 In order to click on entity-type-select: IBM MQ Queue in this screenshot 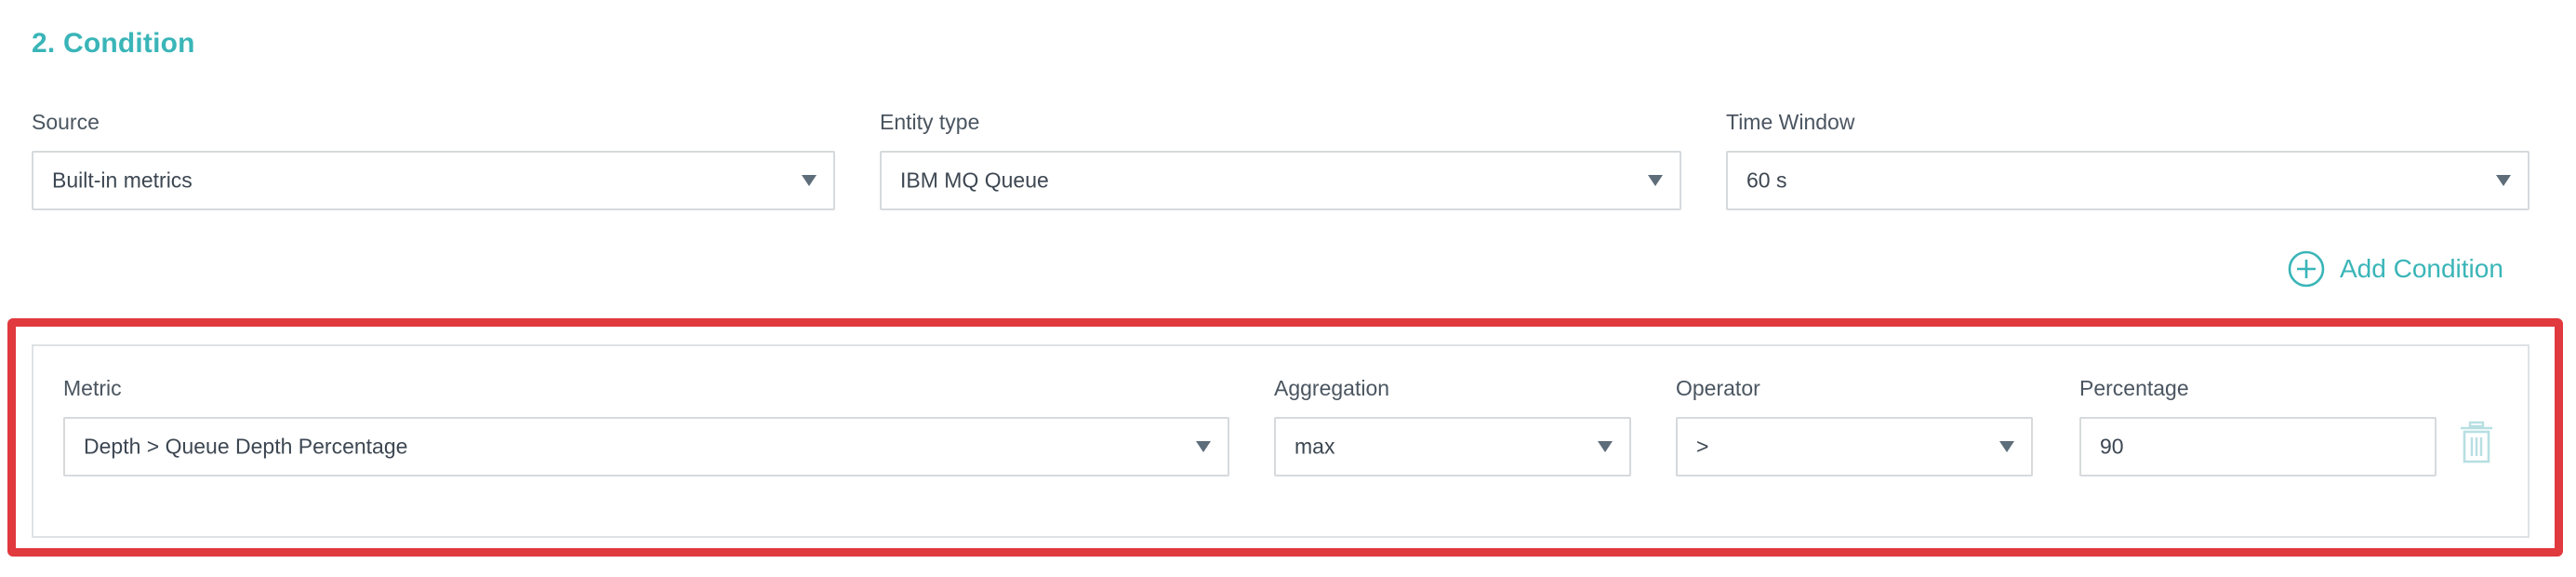, I will do `click(1280, 181)`.